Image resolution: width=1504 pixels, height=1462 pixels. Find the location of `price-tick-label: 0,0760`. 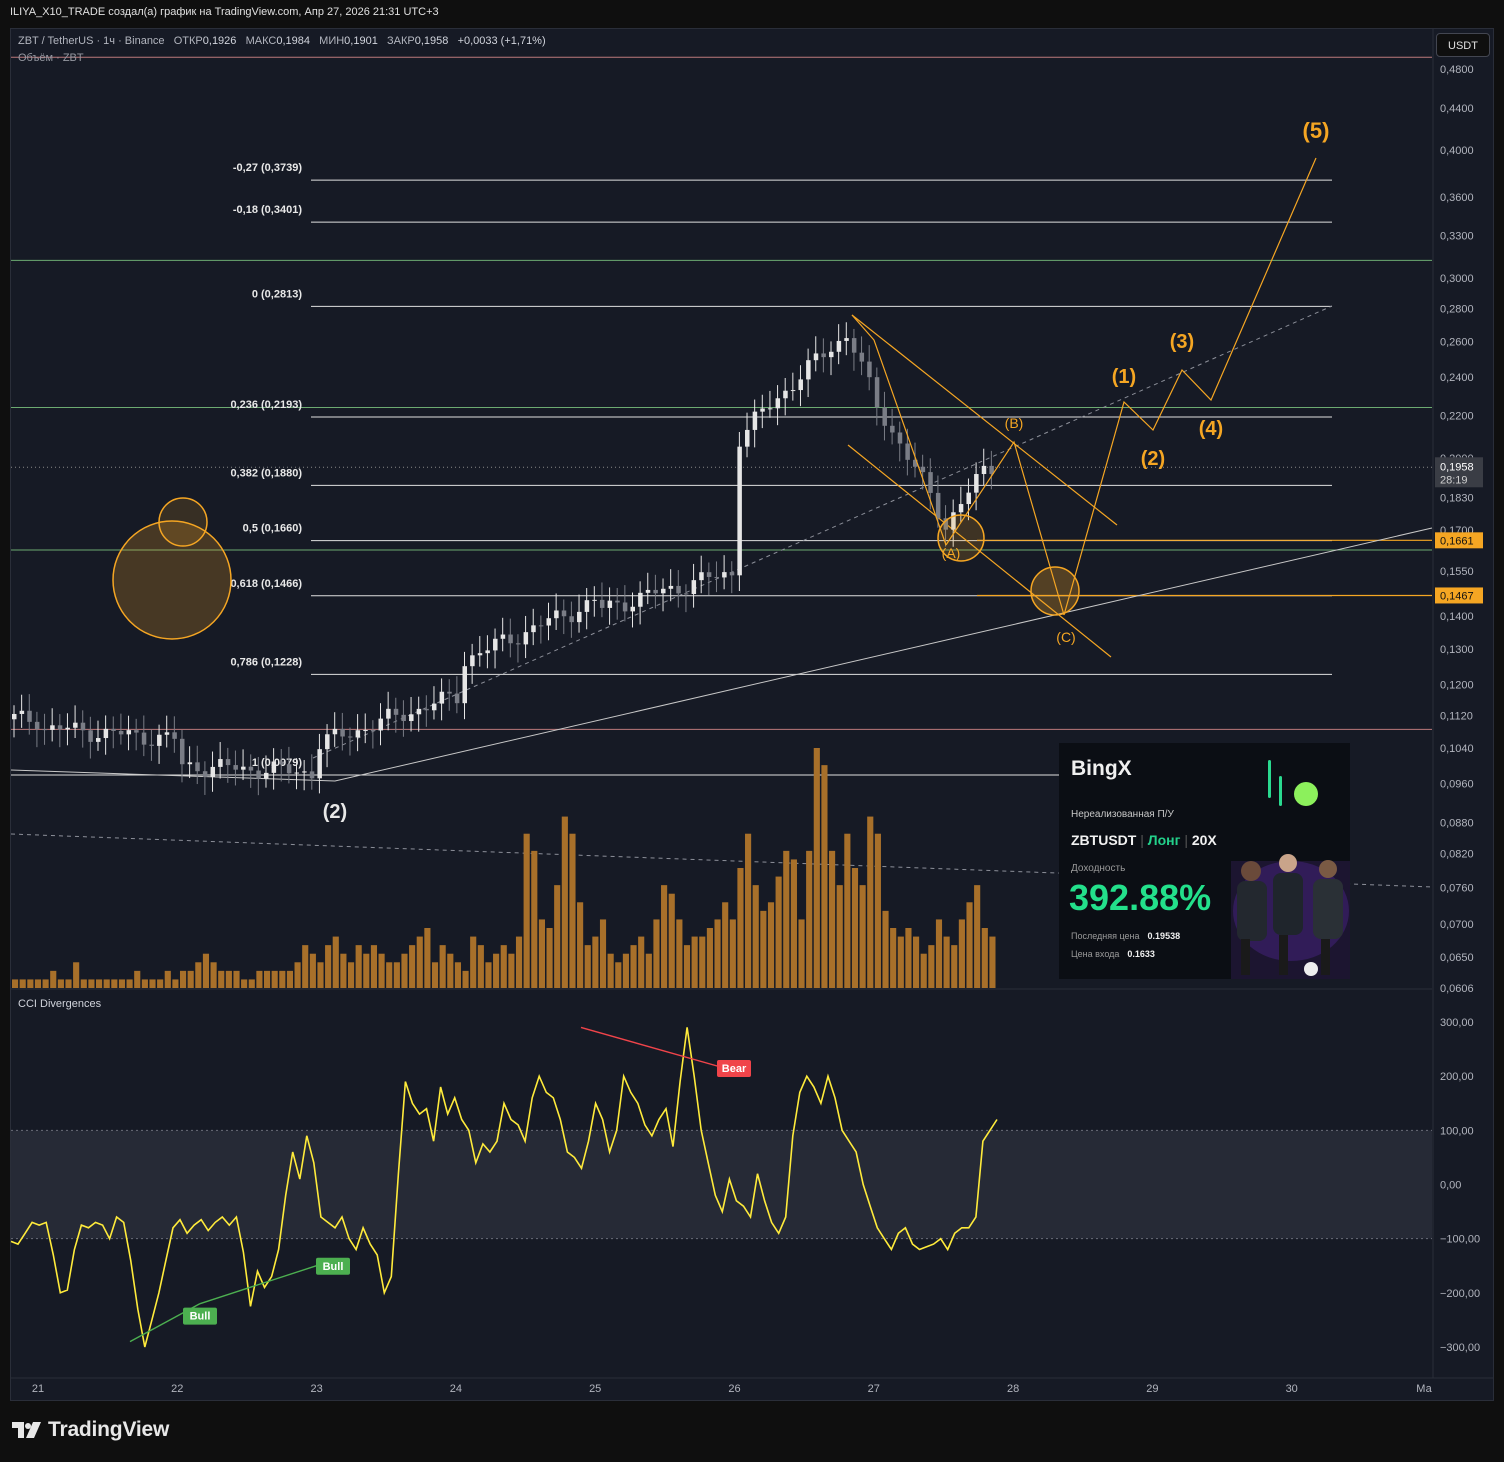

price-tick-label: 0,0760 is located at coordinates (1457, 888).